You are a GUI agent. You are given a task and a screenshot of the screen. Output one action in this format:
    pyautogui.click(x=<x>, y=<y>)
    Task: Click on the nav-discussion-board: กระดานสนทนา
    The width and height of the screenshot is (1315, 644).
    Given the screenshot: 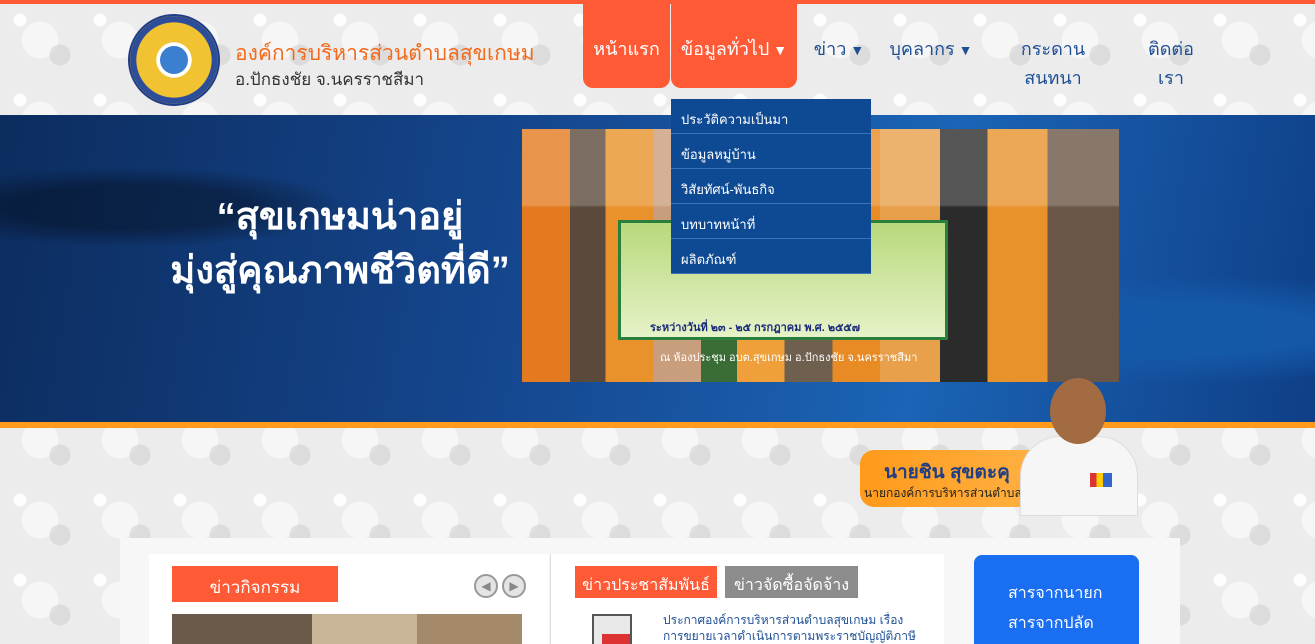 What is the action you would take?
    pyautogui.click(x=1053, y=46)
    